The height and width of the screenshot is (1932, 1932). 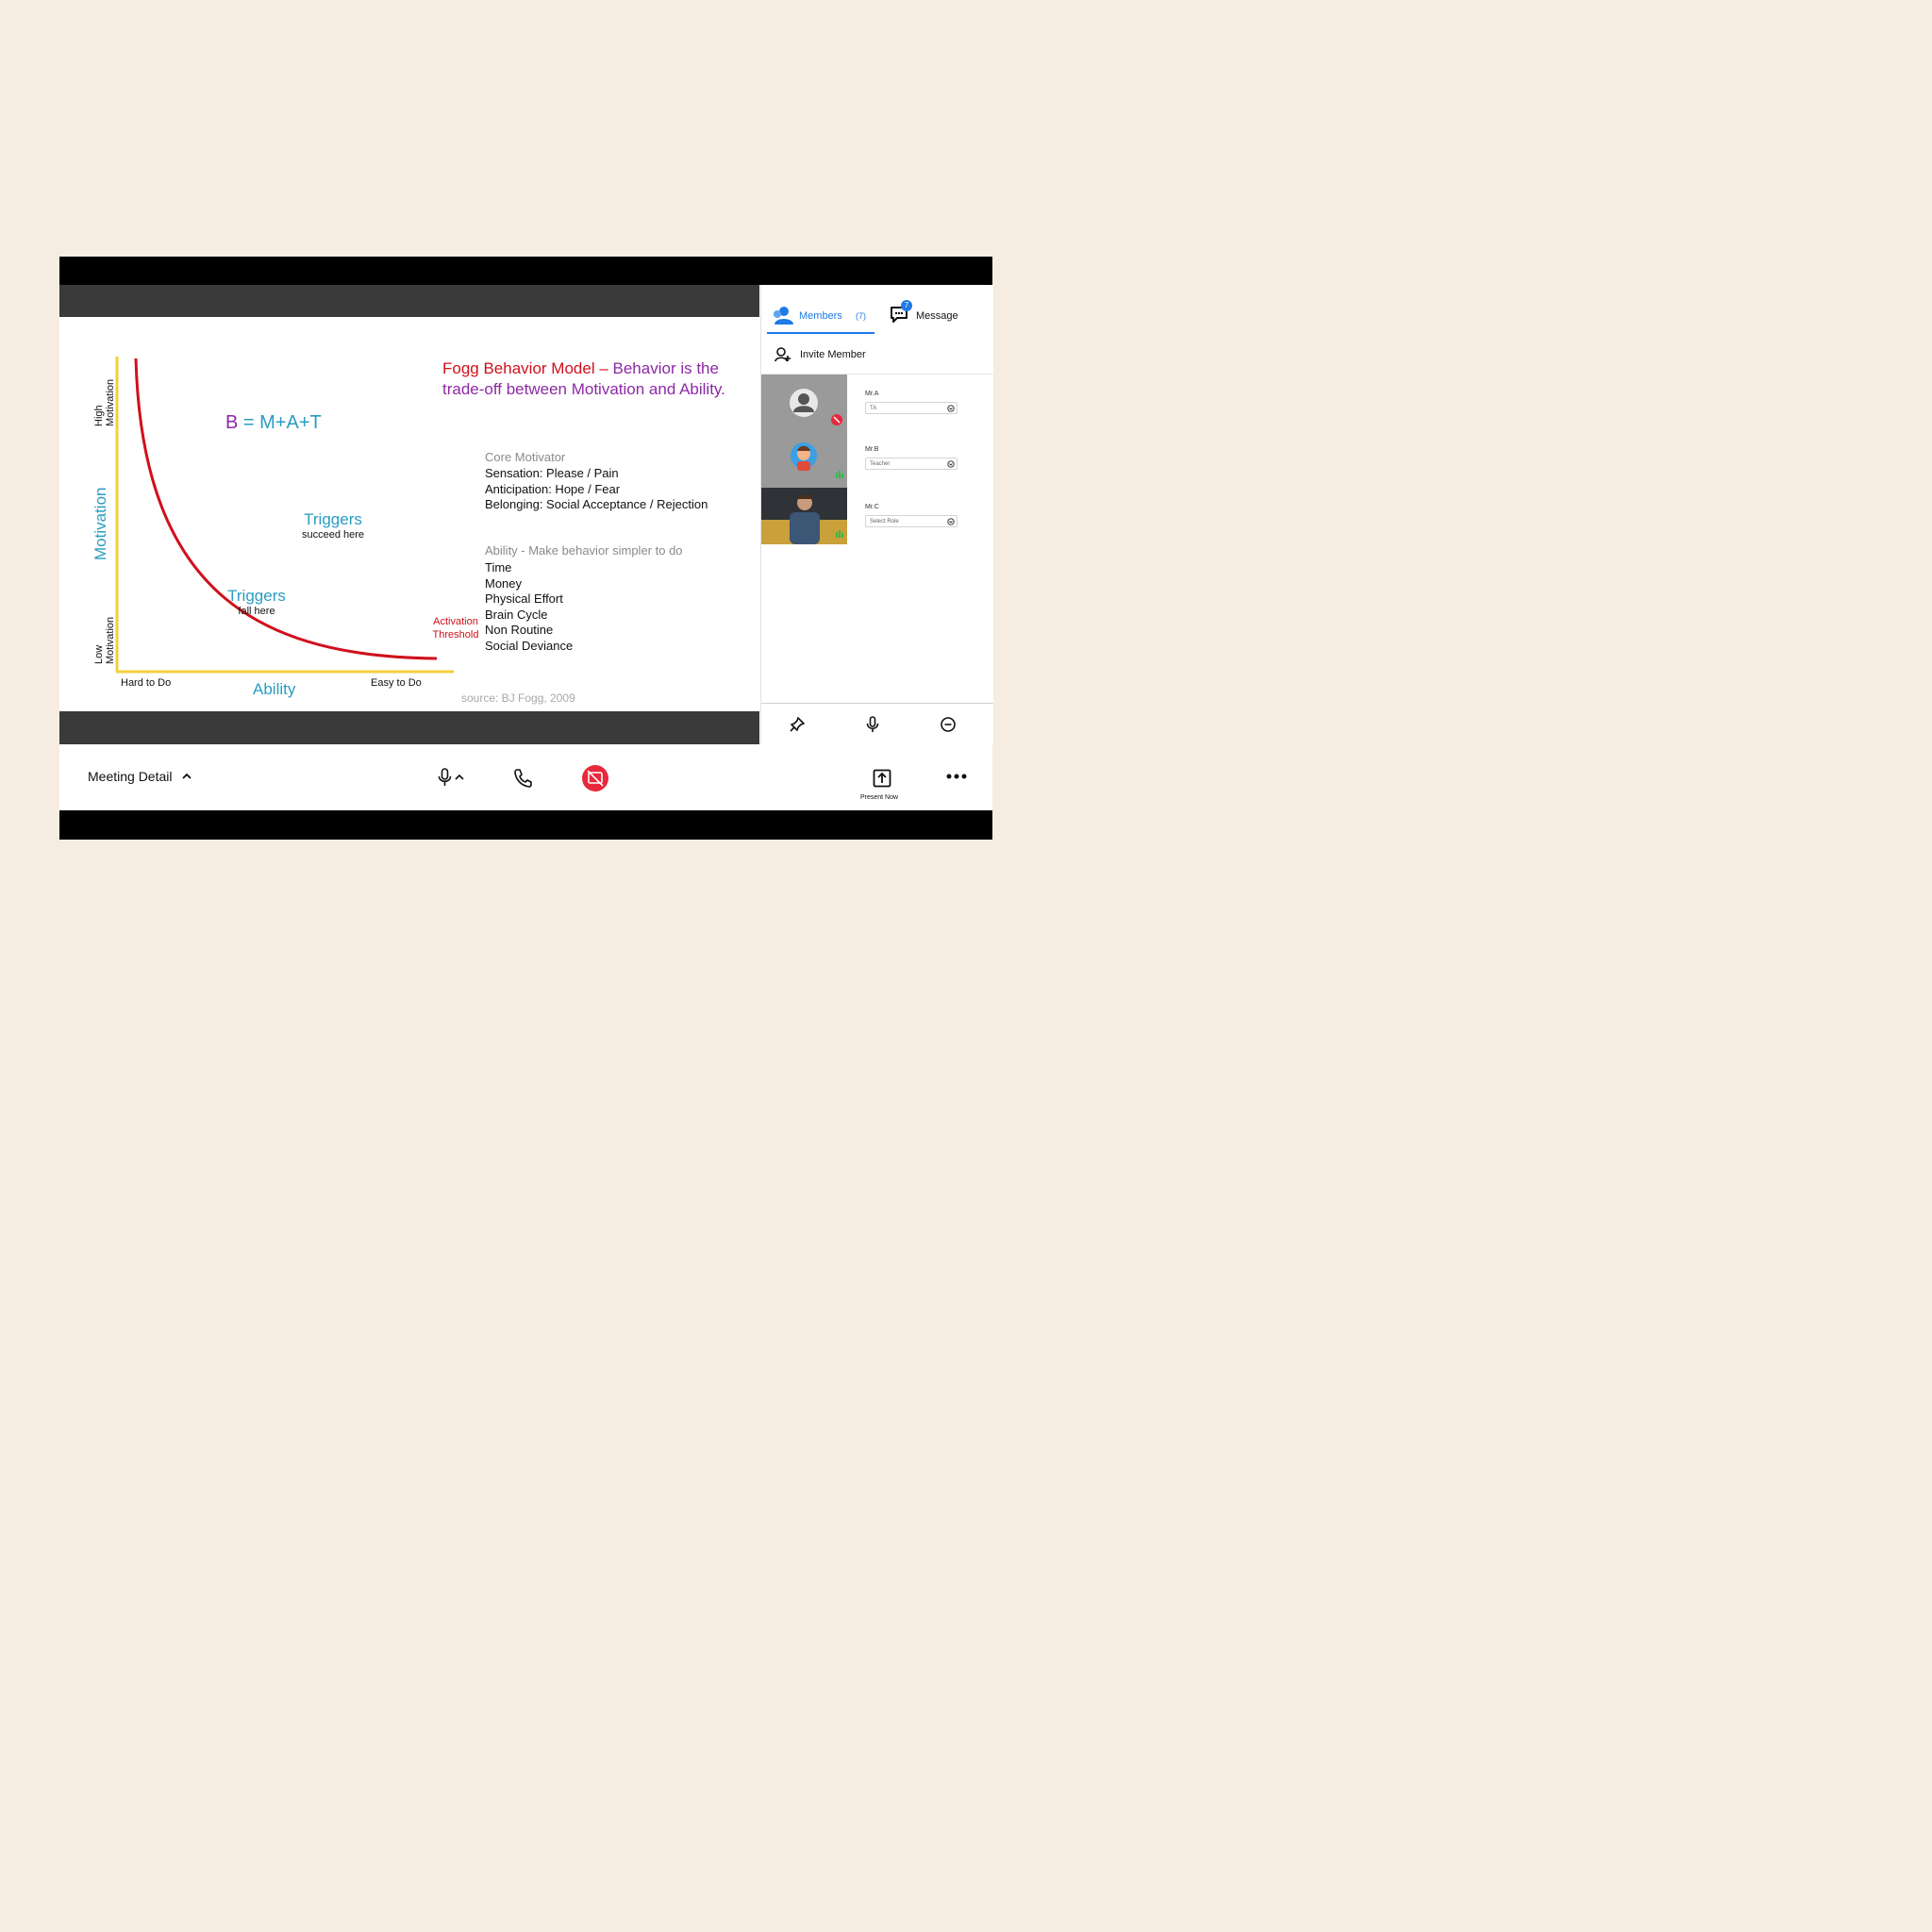 What do you see at coordinates (553, 489) in the screenshot?
I see `list-item: Anticipation: Hope / Fear` at bounding box center [553, 489].